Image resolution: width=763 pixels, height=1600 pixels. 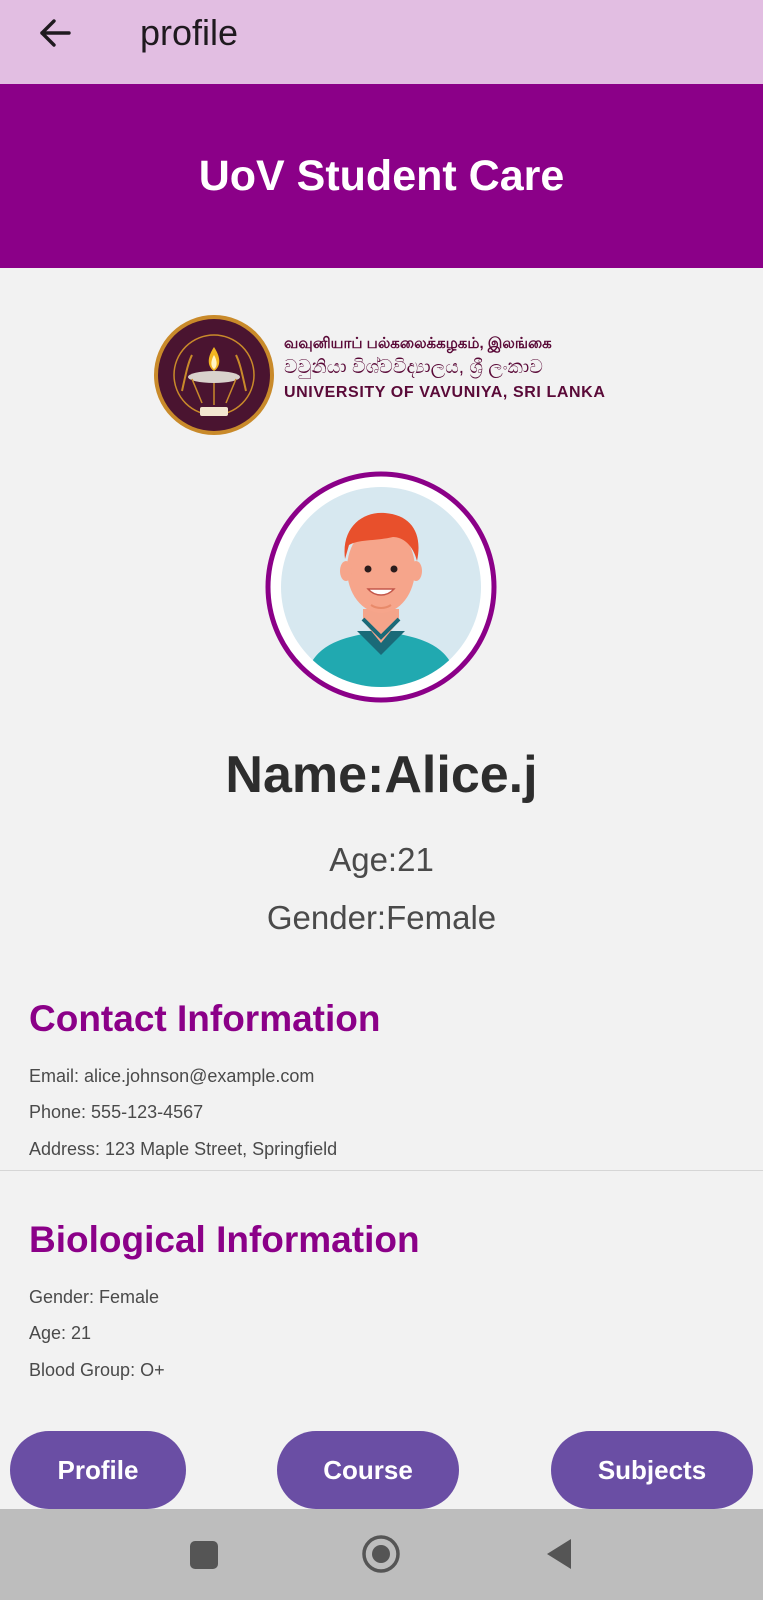 I want to click on biological-gender: Gender: Female, so click(x=94, y=1297).